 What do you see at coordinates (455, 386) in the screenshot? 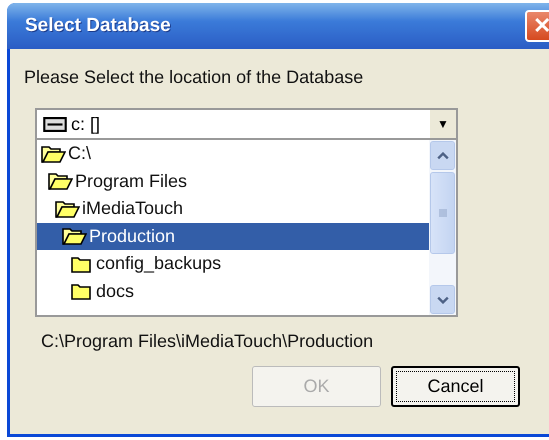
I see `cancel-button: Cancel` at bounding box center [455, 386].